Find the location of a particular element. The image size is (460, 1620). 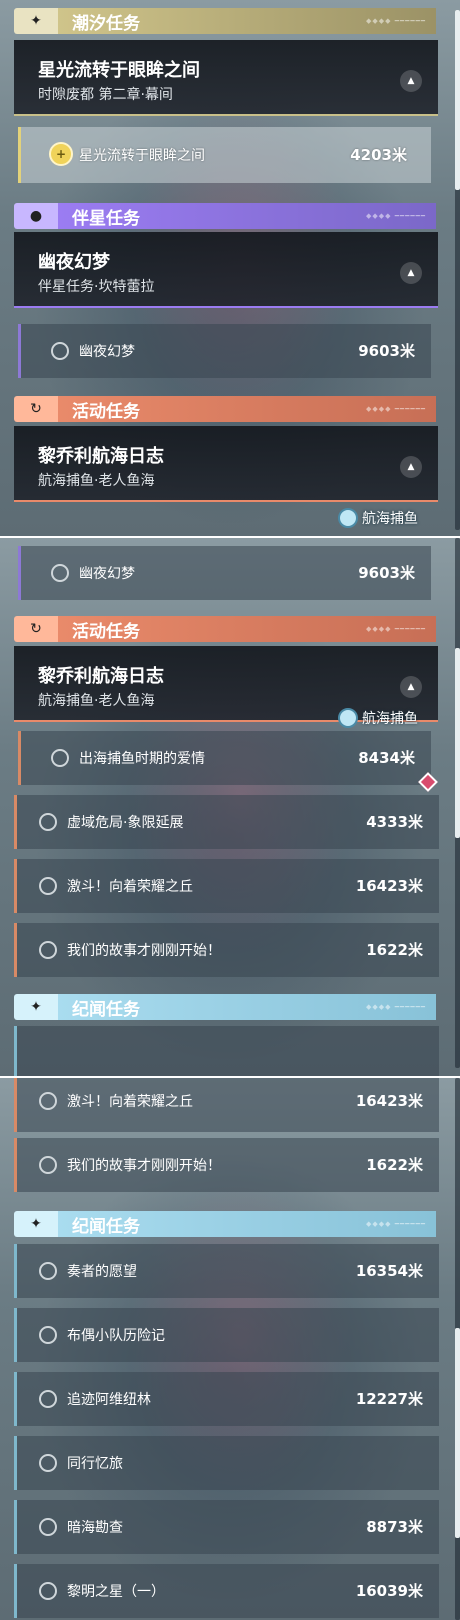

quest-title: 幽夜幻梦 is located at coordinates (74, 262).